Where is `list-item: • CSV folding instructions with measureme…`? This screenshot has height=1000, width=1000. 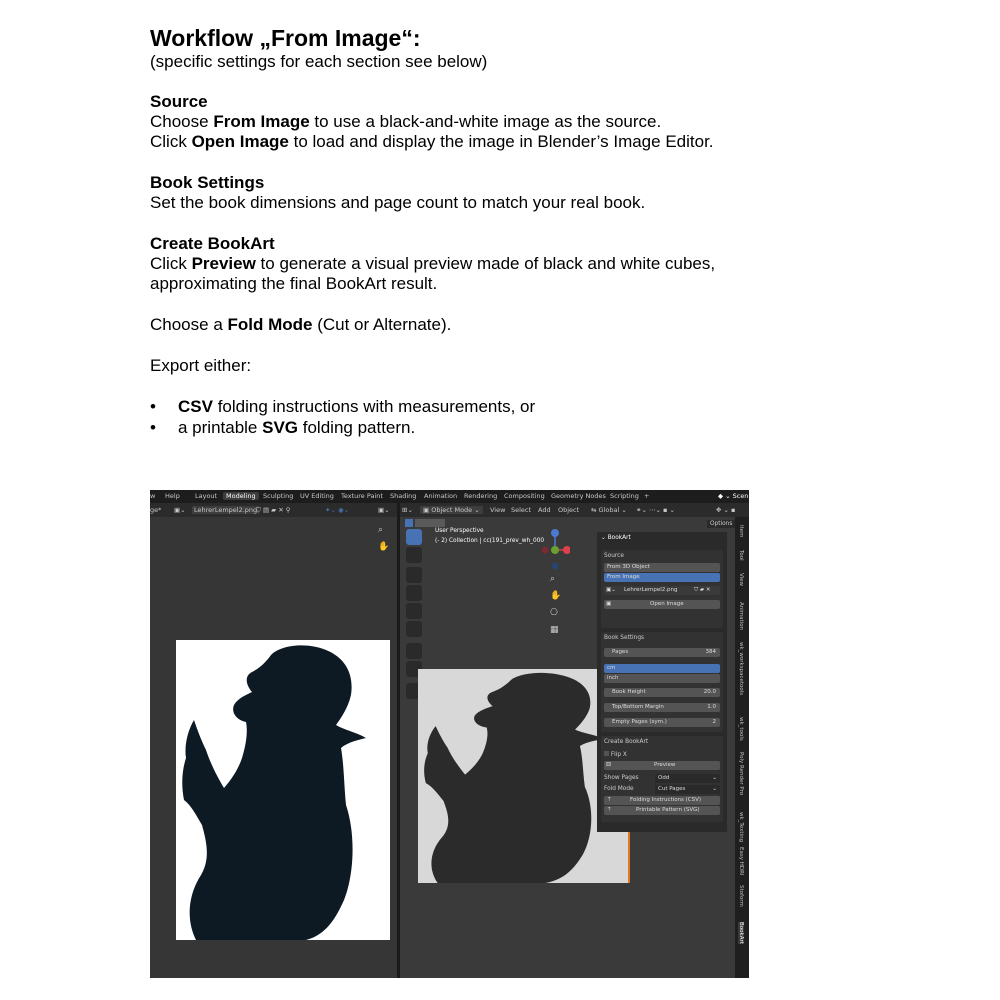
list-item: • CSV folding instructions with measureme… is located at coordinates (343, 406).